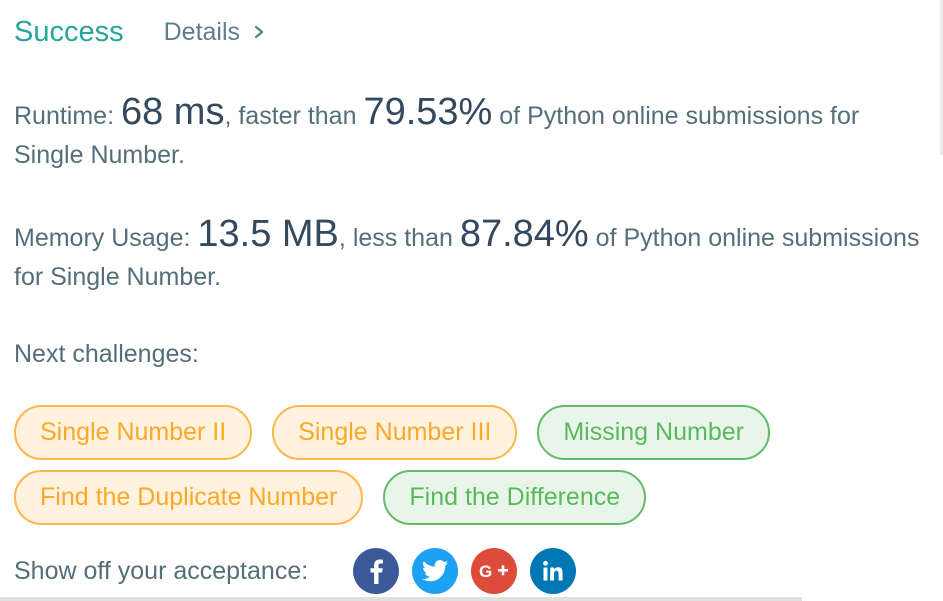 This screenshot has height=601, width=943. What do you see at coordinates (485, 571) in the screenshot?
I see `svg-text: G` at bounding box center [485, 571].